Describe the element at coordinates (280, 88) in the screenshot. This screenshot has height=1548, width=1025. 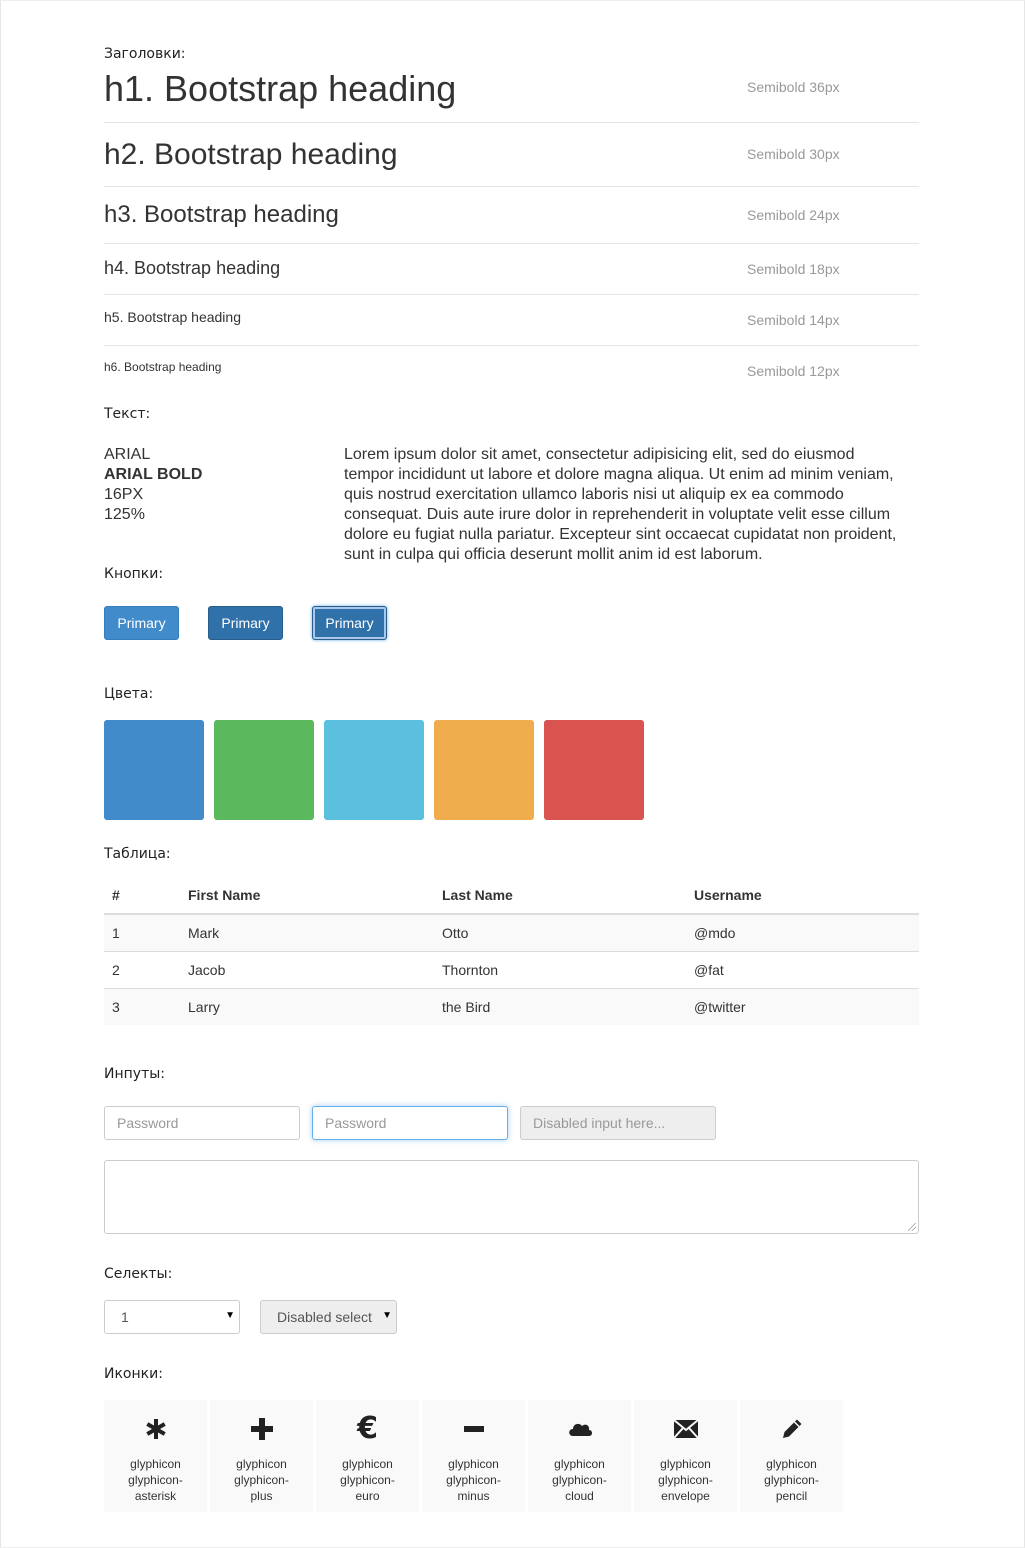
I see `heading-h1: h1. Bootstrap heading` at that location.